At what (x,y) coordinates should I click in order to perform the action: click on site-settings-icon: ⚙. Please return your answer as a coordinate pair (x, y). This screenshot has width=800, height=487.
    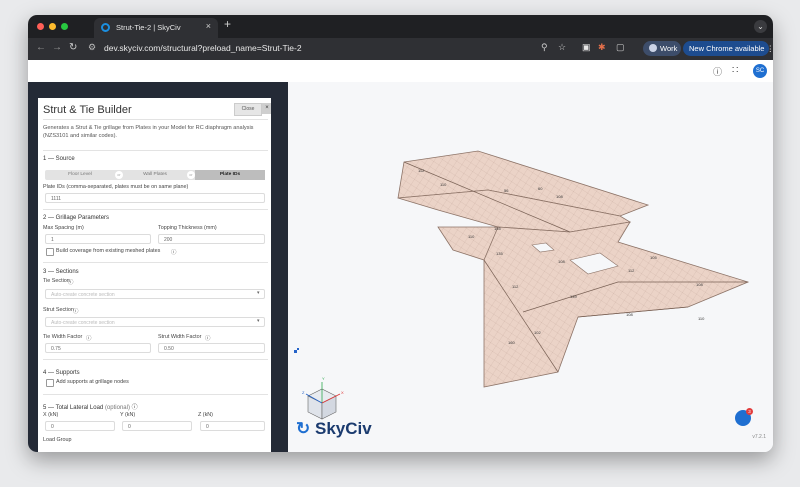
    Looking at the image, I should click on (92, 47).